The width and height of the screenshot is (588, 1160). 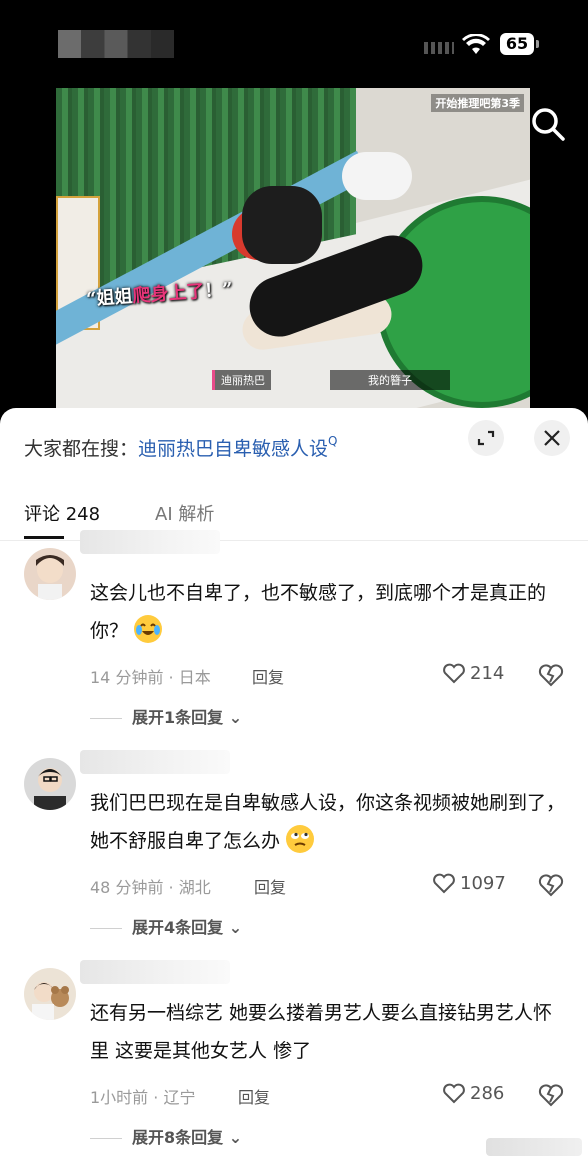 I want to click on crying-laughing-emoji-icon, so click(x=148, y=629).